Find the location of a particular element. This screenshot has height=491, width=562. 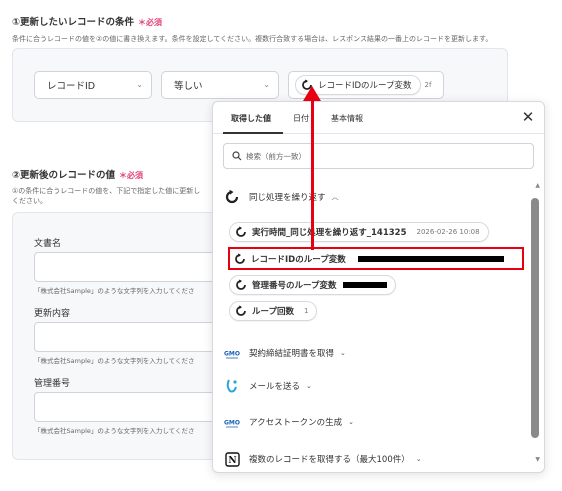

management-number-hint: 「株式会社Sample」のような文字列を入力してくださ is located at coordinates (114, 431).